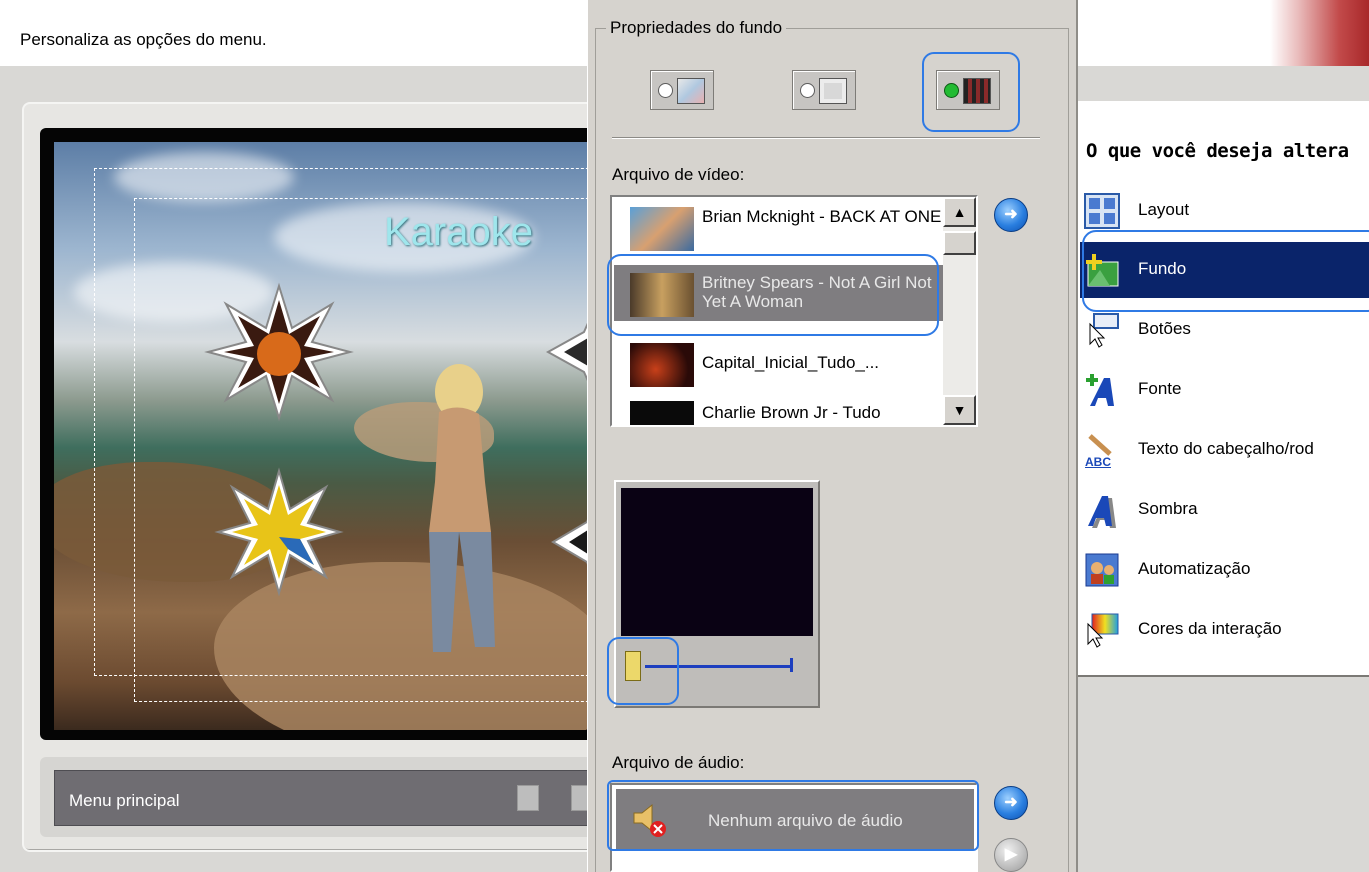 The height and width of the screenshot is (872, 1369). I want to click on option-label: Texto do cabeçalho/rod, so click(1226, 448).